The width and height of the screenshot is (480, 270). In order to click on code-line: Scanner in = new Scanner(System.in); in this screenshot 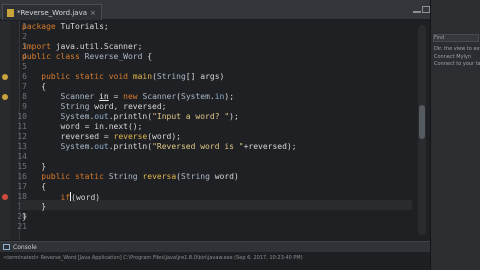, I will do `click(128, 97)`.